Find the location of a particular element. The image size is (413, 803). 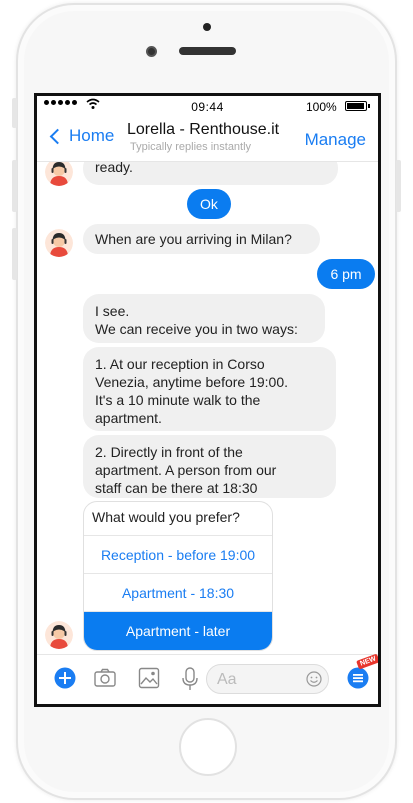

message-composer: Aa NEW is located at coordinates (207, 678).